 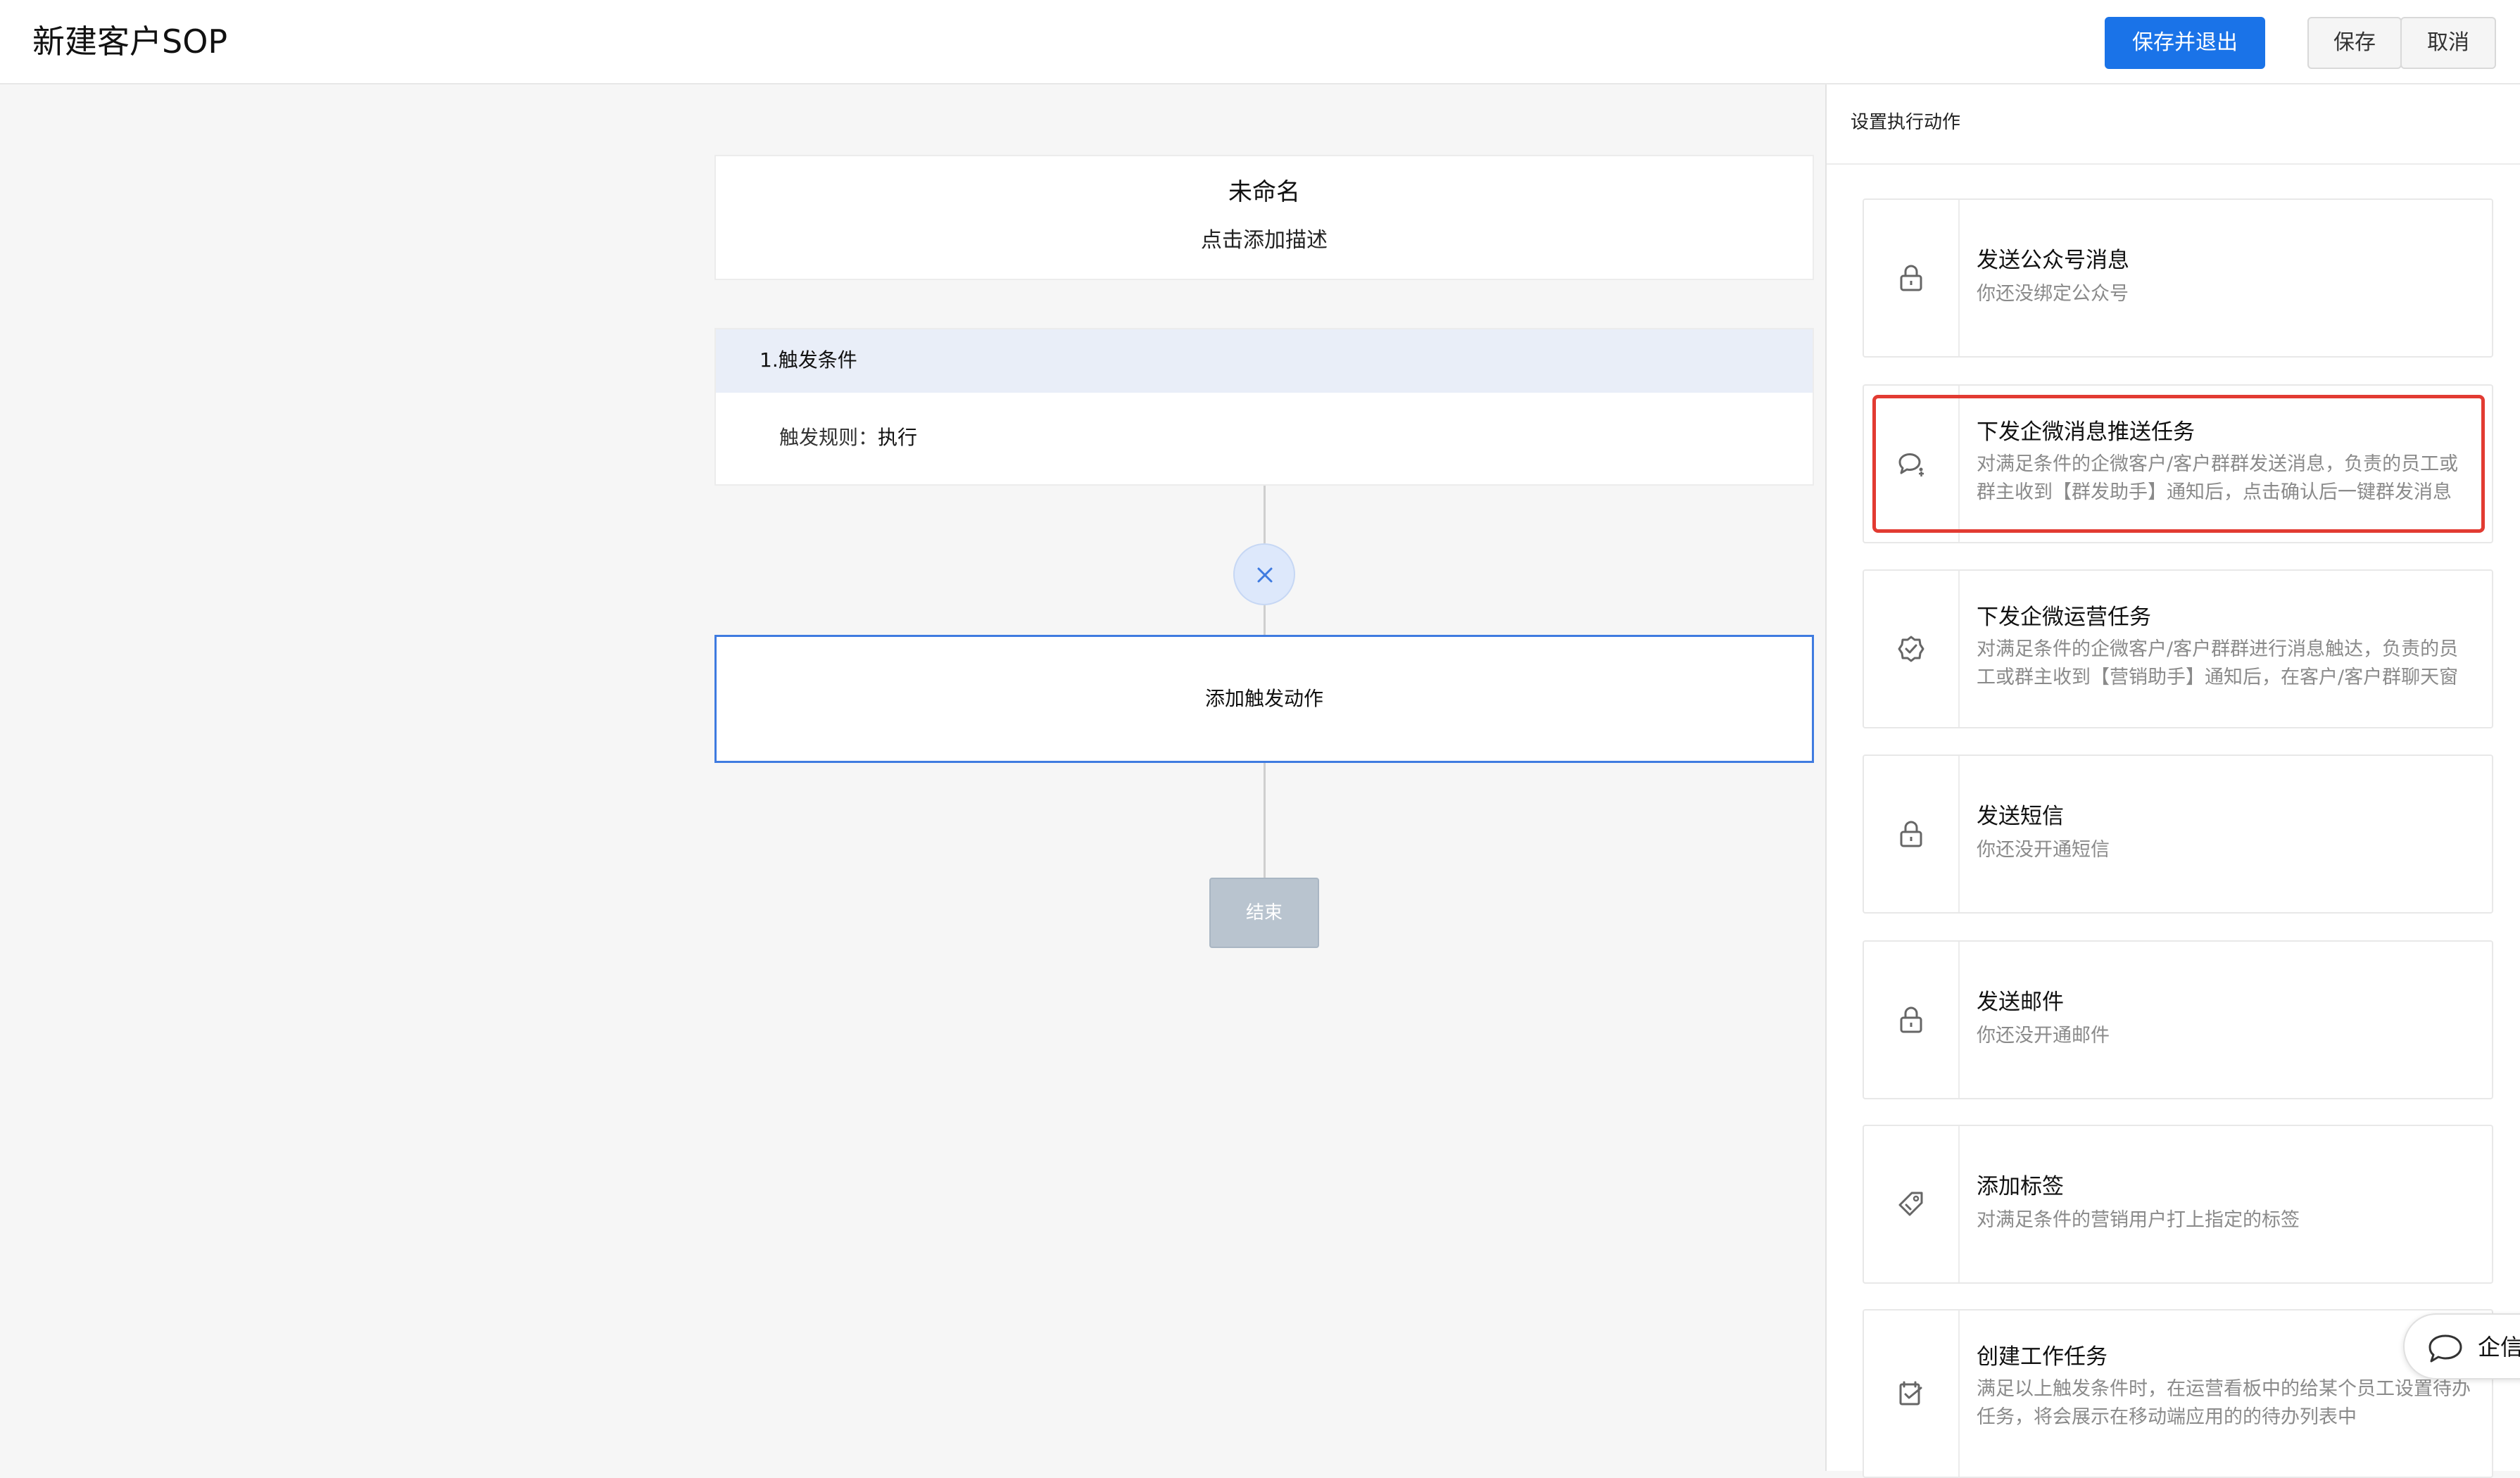 What do you see at coordinates (2021, 816) in the screenshot?
I see `action-title: 发送短信` at bounding box center [2021, 816].